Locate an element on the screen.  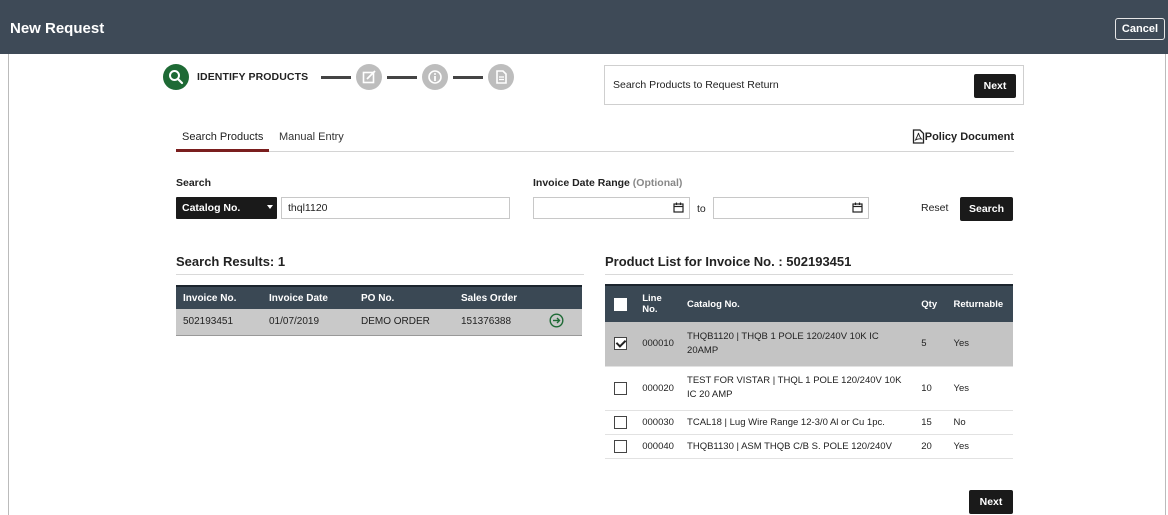
search-type-value: Catalog No. is located at coordinates (211, 208).